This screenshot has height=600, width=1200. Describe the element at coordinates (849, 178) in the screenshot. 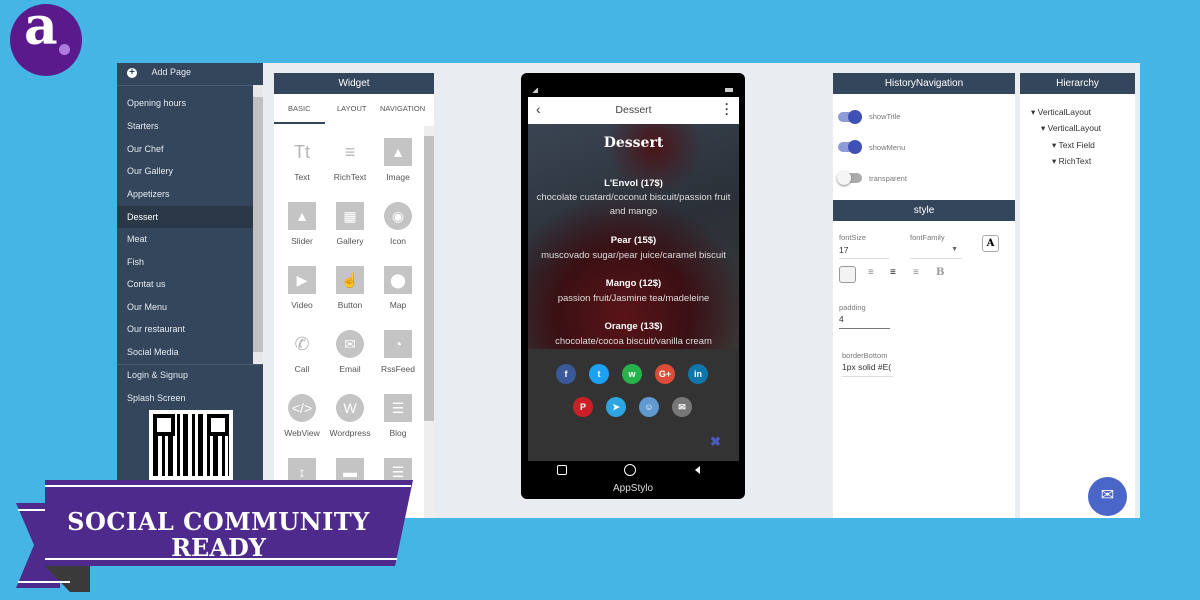

I see `toggle-transparent` at that location.